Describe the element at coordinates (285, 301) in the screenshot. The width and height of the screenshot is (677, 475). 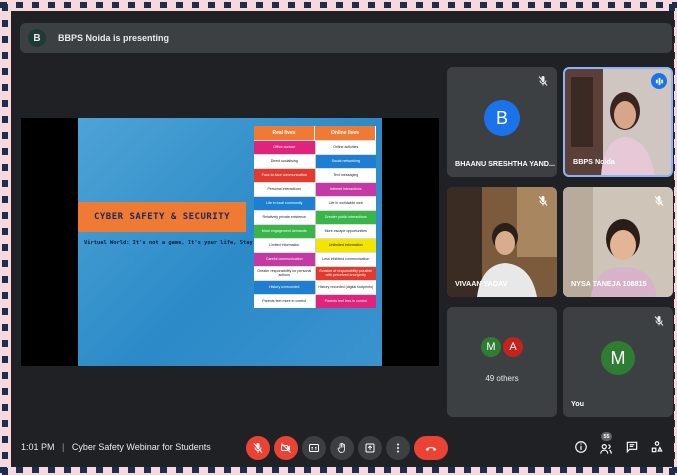
I see `table-cell-real: Parents feel more in control` at that location.